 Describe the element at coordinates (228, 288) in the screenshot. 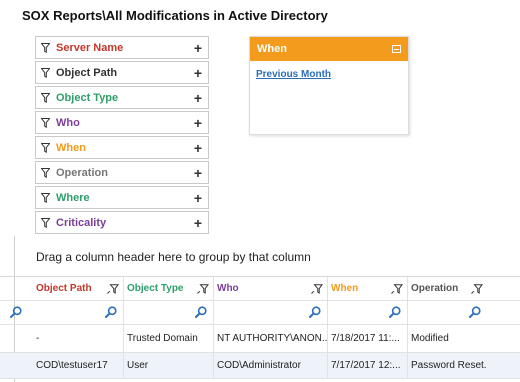

I see `column-header-label: Who` at that location.